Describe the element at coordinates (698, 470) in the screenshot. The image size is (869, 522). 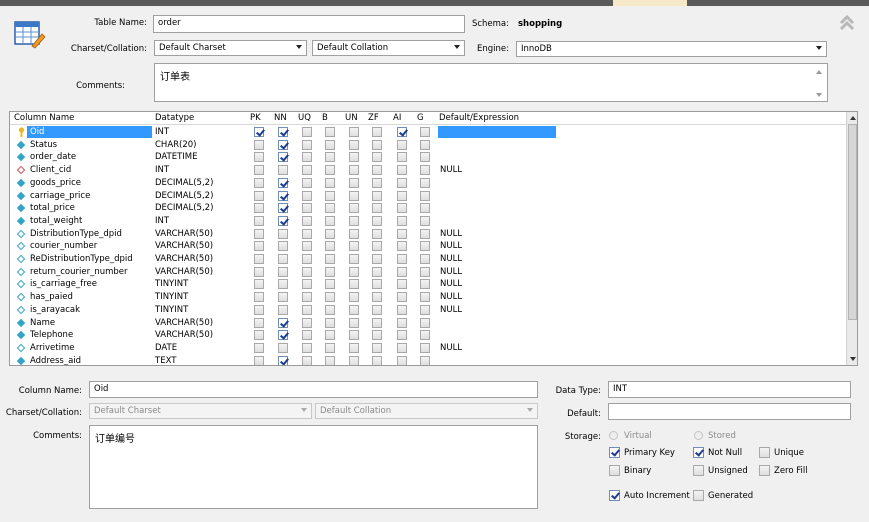
I see `unsigned-checkbox` at that location.